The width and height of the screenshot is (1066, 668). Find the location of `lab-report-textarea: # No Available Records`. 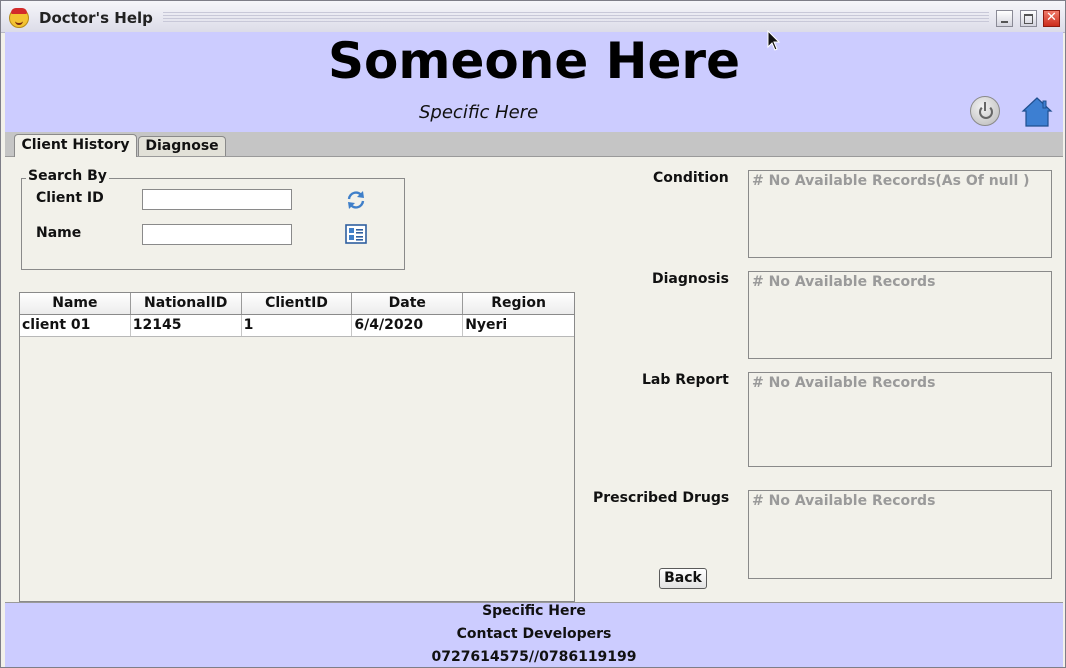

lab-report-textarea: # No Available Records is located at coordinates (900, 419).